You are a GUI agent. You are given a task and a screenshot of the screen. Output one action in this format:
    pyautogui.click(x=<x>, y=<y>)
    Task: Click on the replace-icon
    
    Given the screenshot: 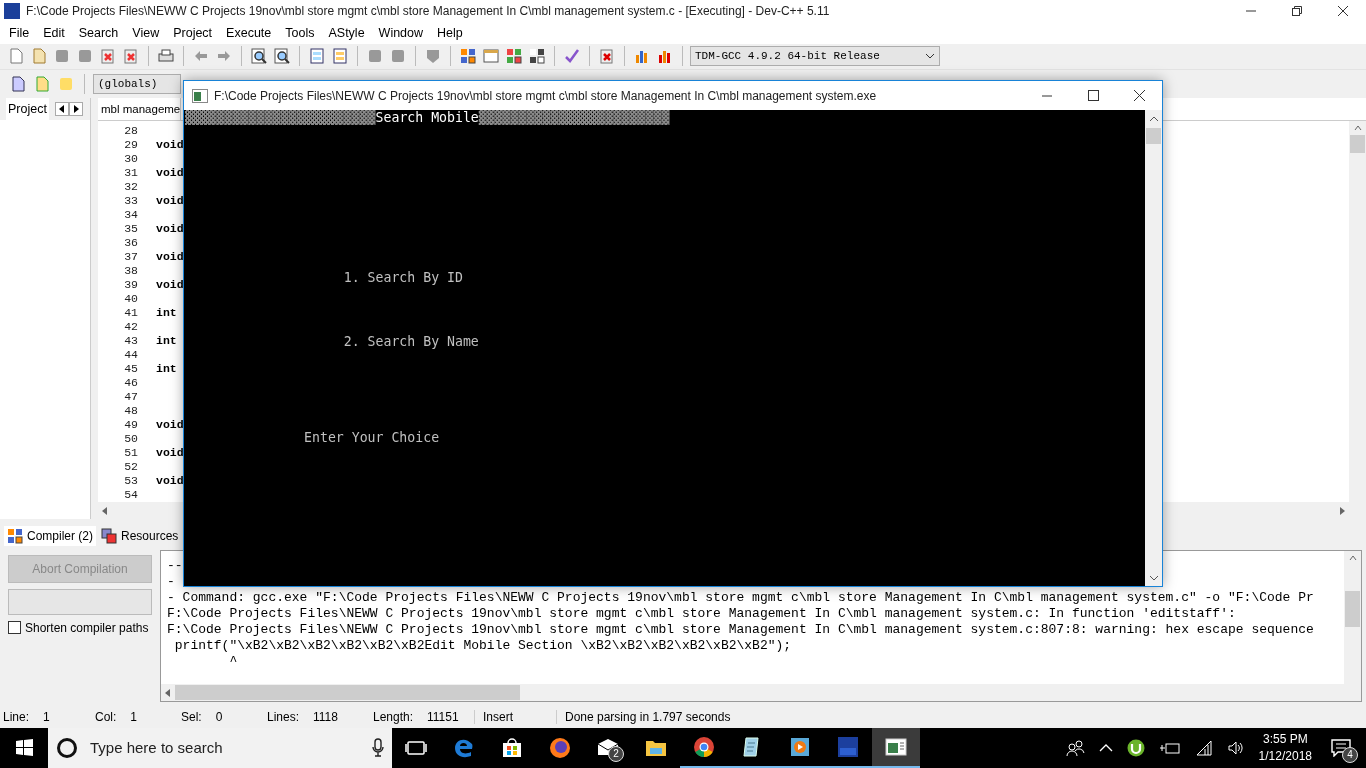 What is the action you would take?
    pyautogui.click(x=282, y=56)
    